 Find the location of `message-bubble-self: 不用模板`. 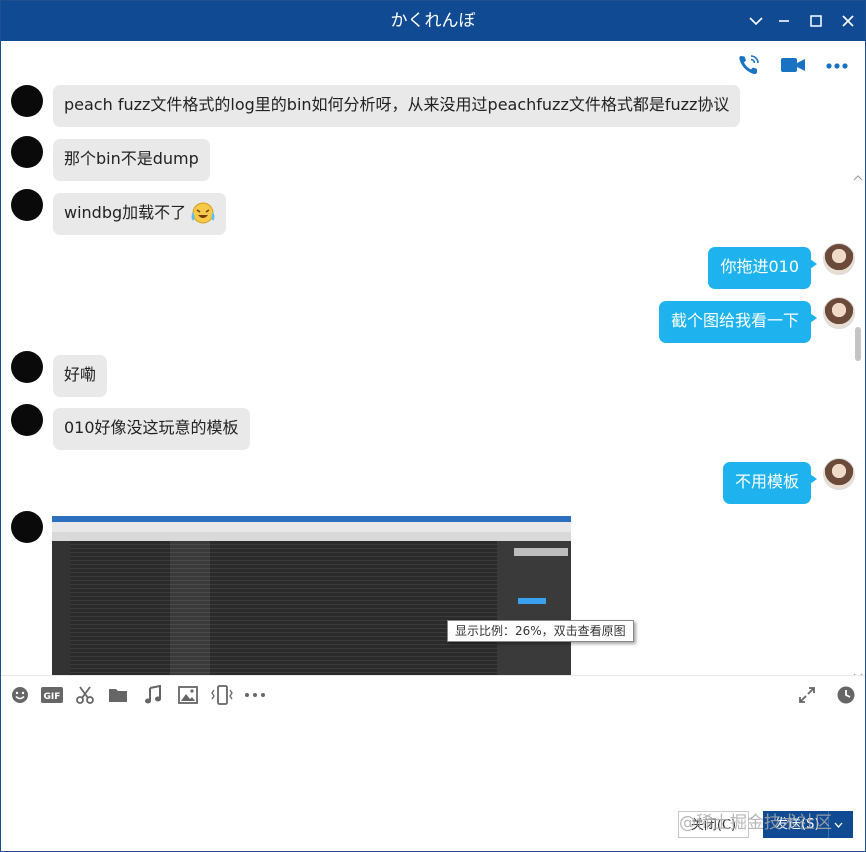

message-bubble-self: 不用模板 is located at coordinates (770, 483).